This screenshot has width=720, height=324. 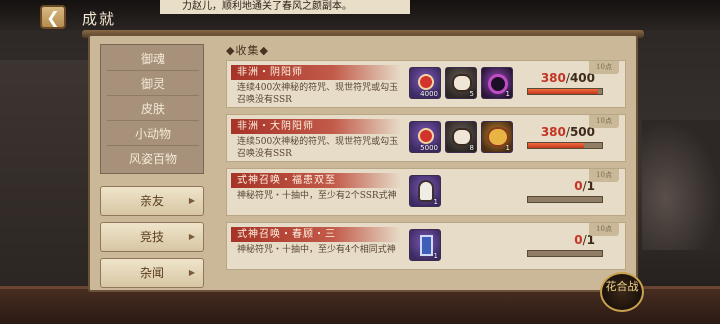 I want to click on sidebar-category-label: 亲友, so click(x=151, y=201).